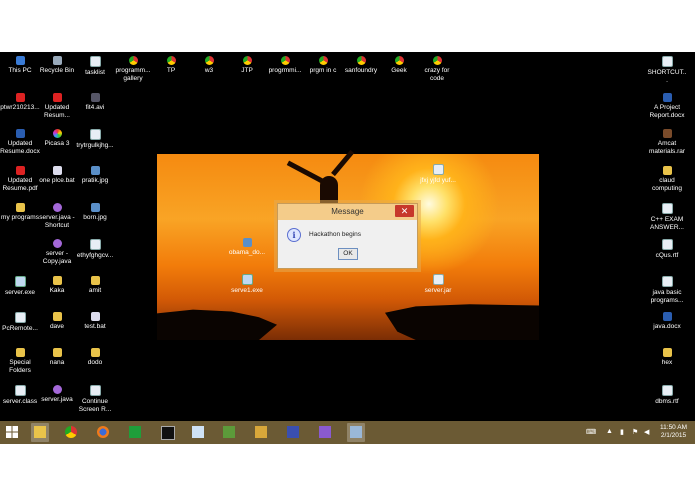  What do you see at coordinates (348, 254) in the screenshot?
I see `ok-button: OK` at bounding box center [348, 254].